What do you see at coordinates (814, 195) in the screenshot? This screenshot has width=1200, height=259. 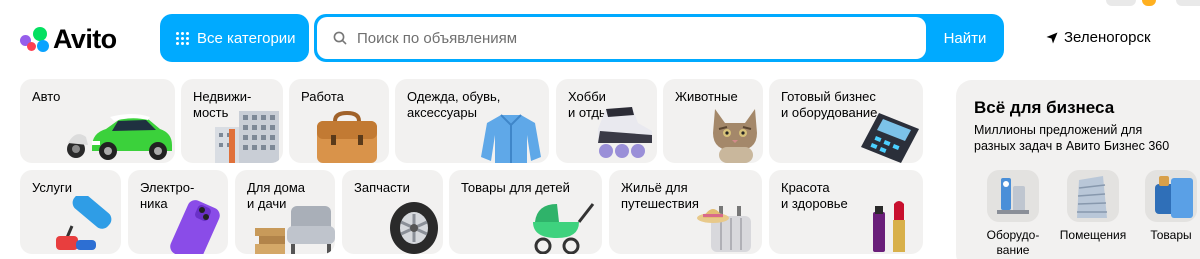 I see `category-label: Красота и здоровье` at bounding box center [814, 195].